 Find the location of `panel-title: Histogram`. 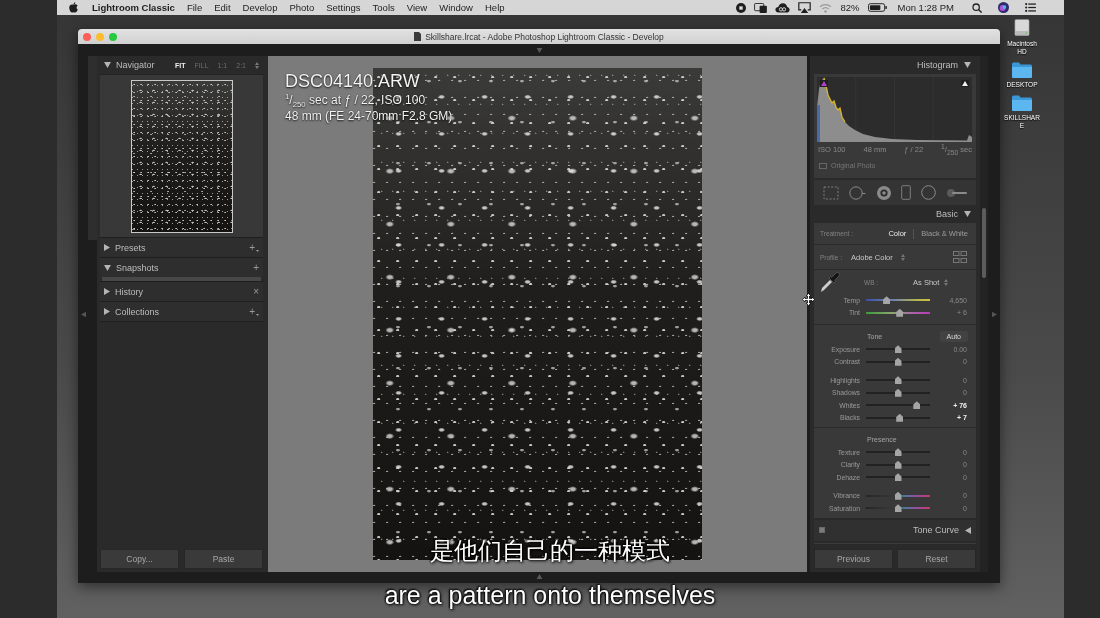

panel-title: Histogram is located at coordinates (937, 65).